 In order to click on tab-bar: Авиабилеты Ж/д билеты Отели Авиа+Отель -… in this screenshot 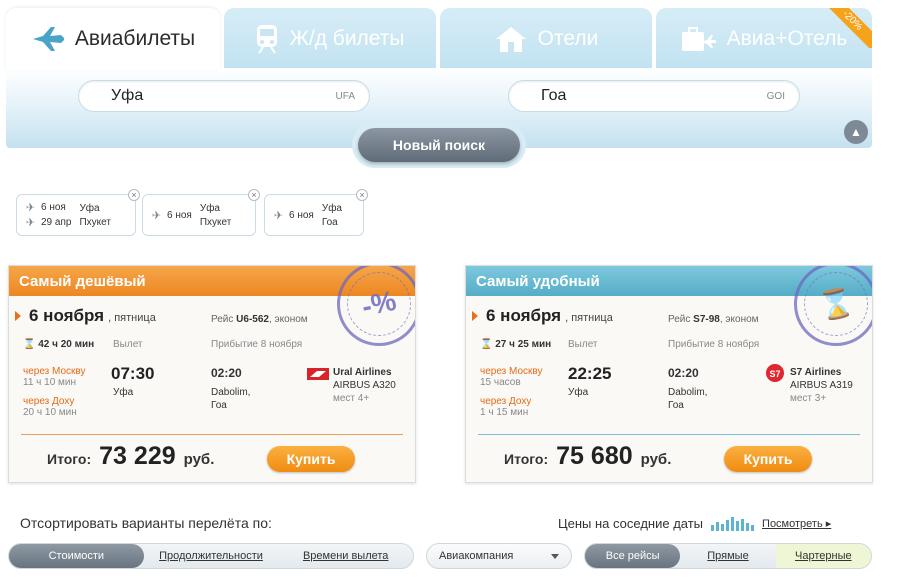, I will do `click(439, 39)`.